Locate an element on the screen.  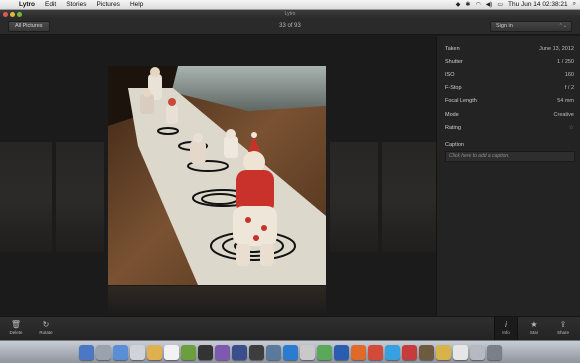
launchpad-icon is located at coordinates (103, 352).